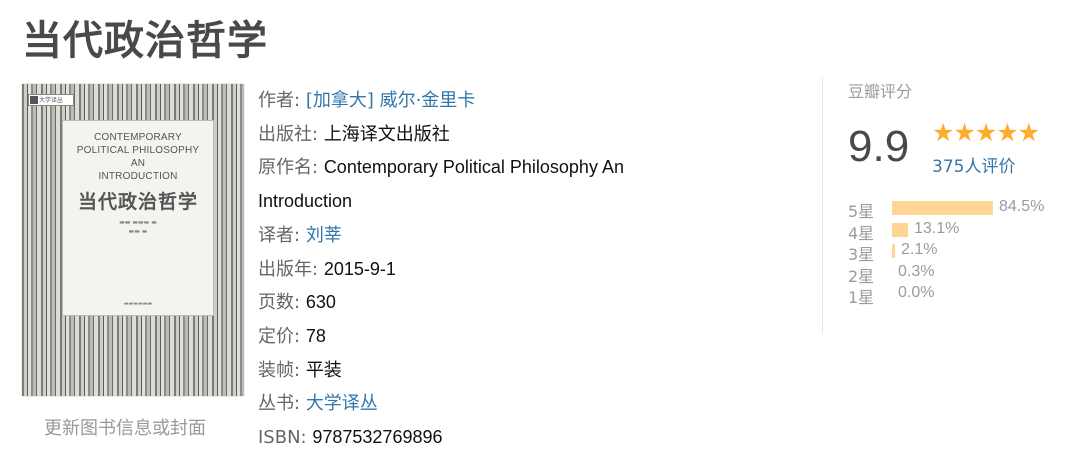 The height and width of the screenshot is (455, 1080). What do you see at coordinates (320, 302) in the screenshot?
I see `pages-value: 630` at bounding box center [320, 302].